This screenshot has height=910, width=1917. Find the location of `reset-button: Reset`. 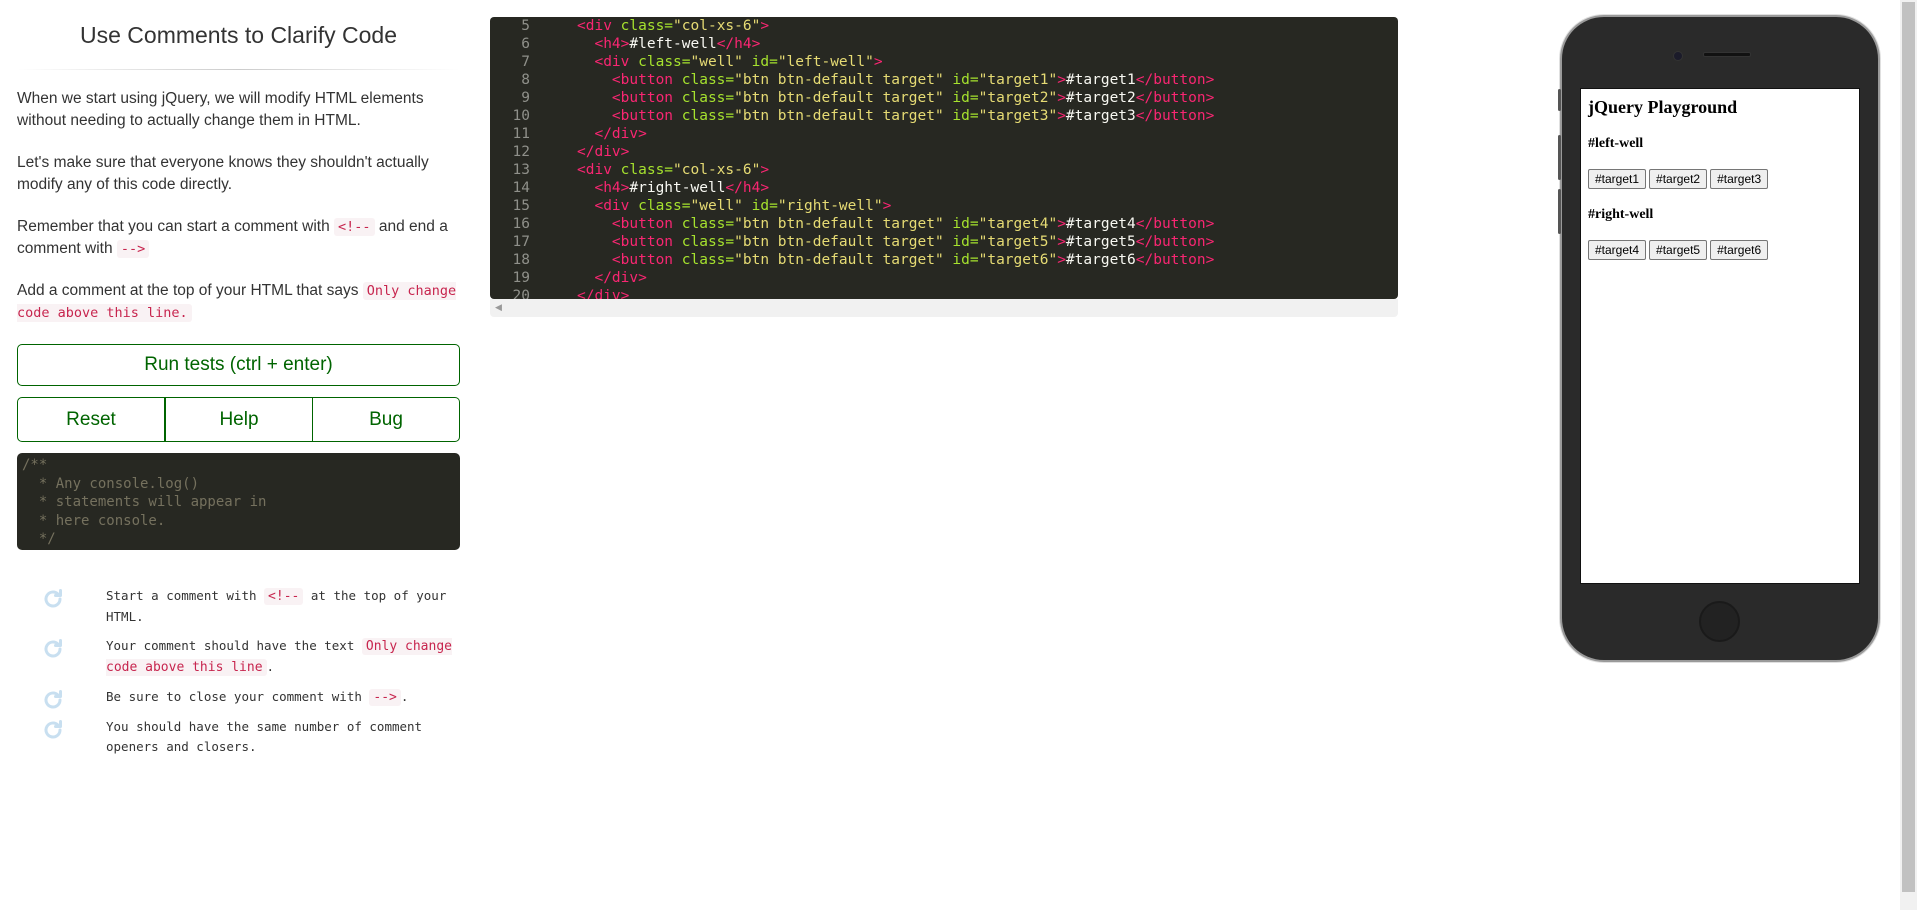

reset-button: Reset is located at coordinates (91, 419).